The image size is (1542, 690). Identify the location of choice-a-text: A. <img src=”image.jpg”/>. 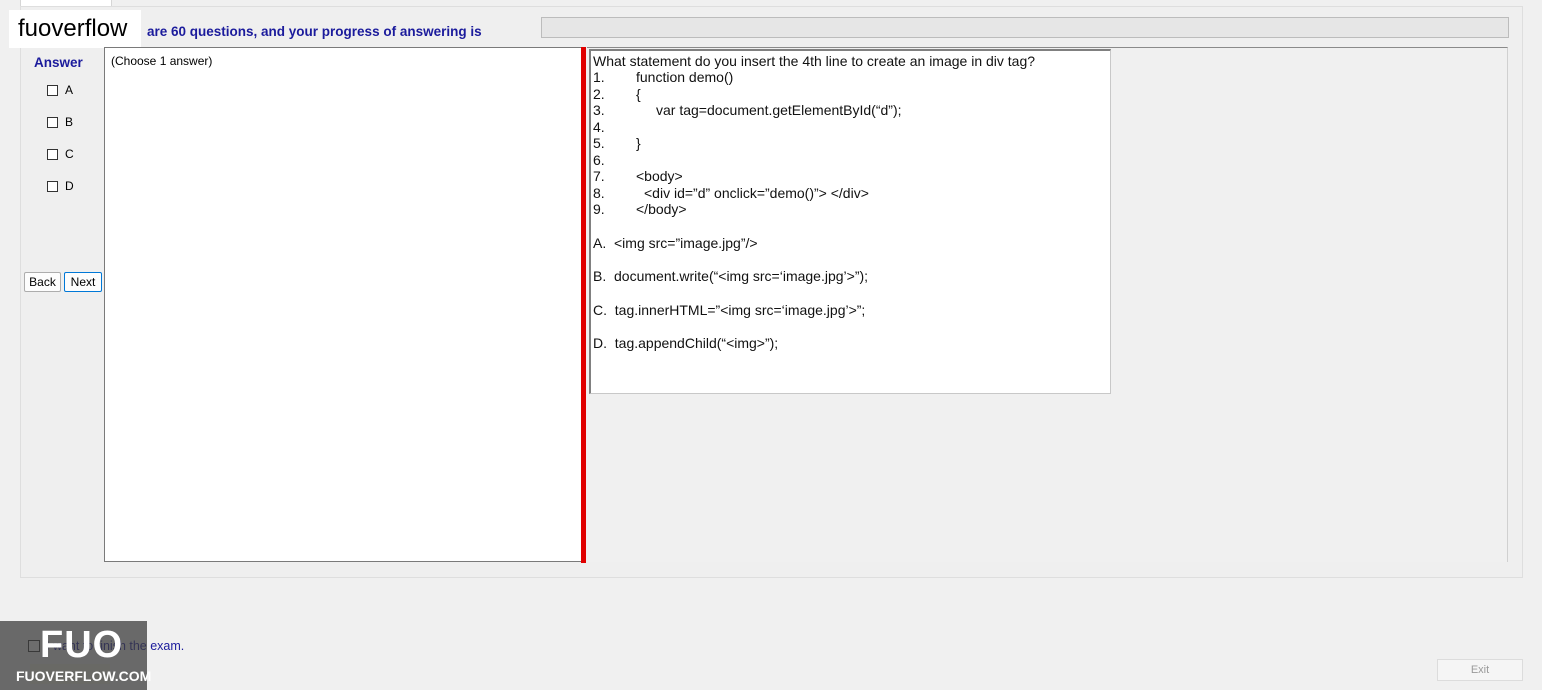
(675, 243).